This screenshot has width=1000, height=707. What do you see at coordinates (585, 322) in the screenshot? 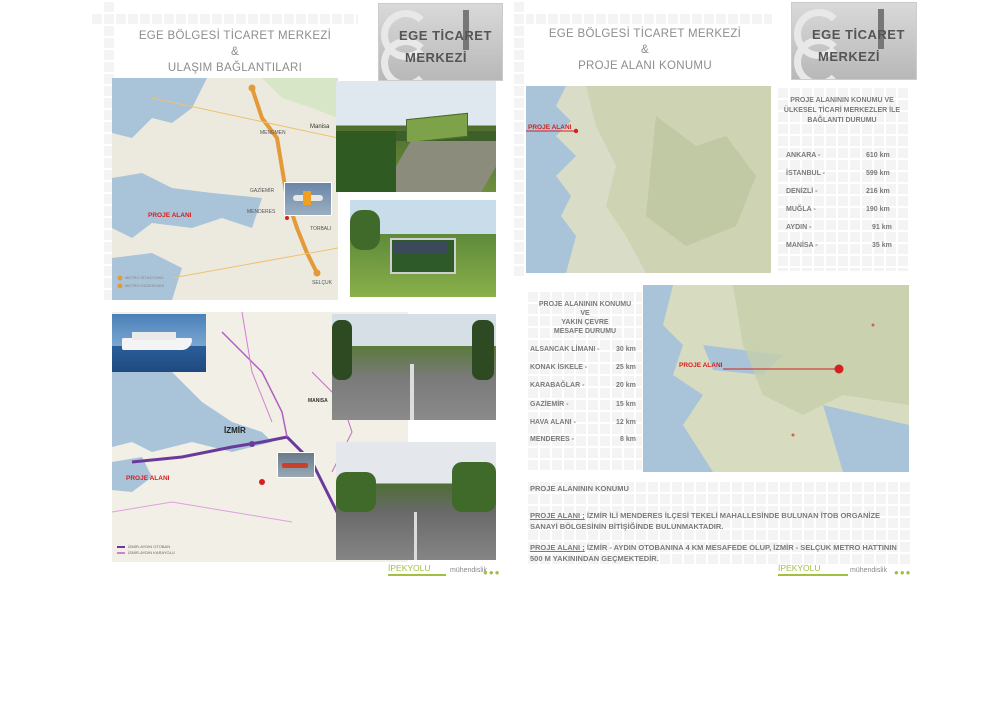
I see `local-heading-line3: YAKIN ÇEVRE` at bounding box center [585, 322].